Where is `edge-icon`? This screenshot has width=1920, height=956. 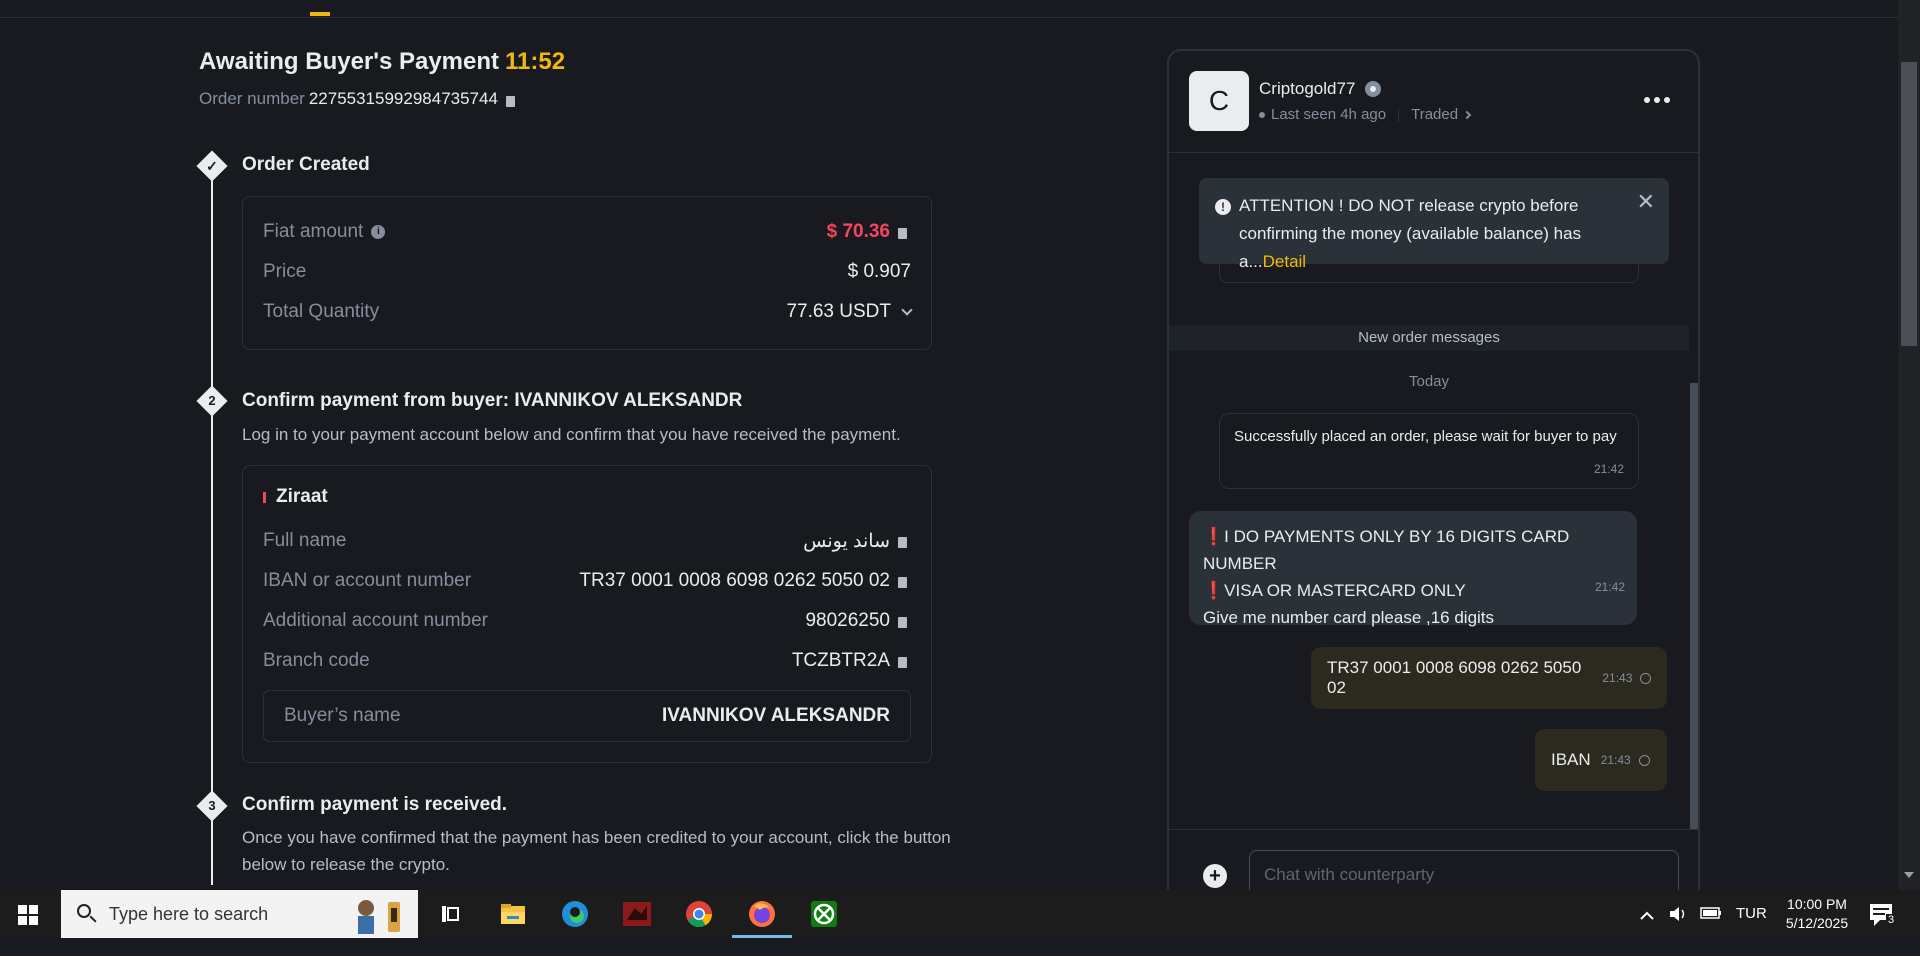 edge-icon is located at coordinates (575, 914).